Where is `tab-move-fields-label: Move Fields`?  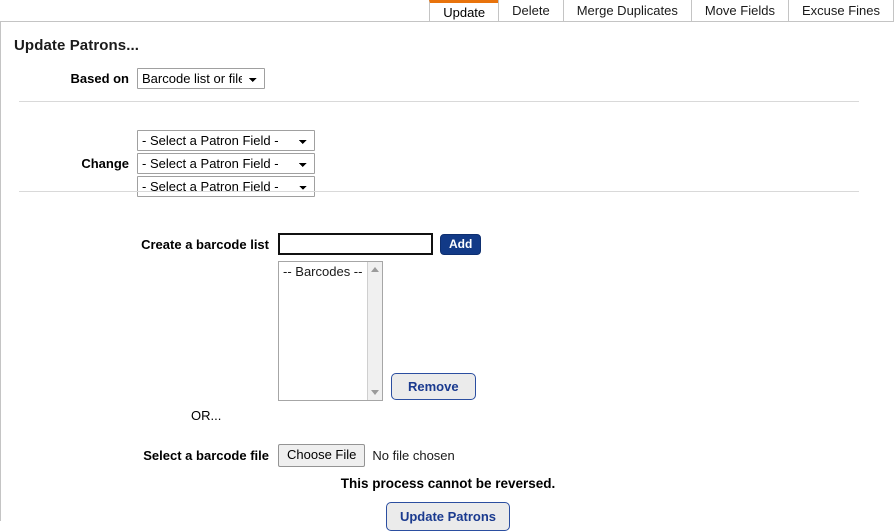
tab-move-fields-label: Move Fields is located at coordinates (739, 10).